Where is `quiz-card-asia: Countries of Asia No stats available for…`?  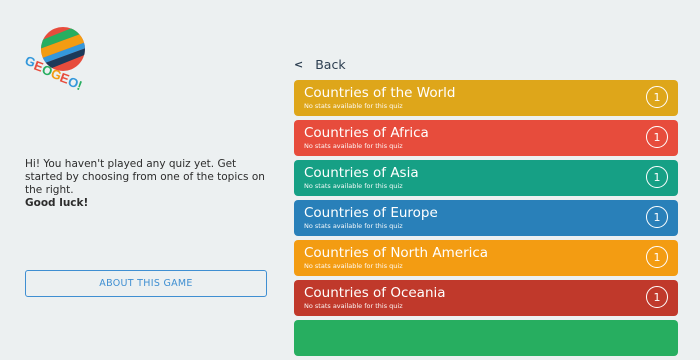 quiz-card-asia: Countries of Asia No stats available for… is located at coordinates (486, 178).